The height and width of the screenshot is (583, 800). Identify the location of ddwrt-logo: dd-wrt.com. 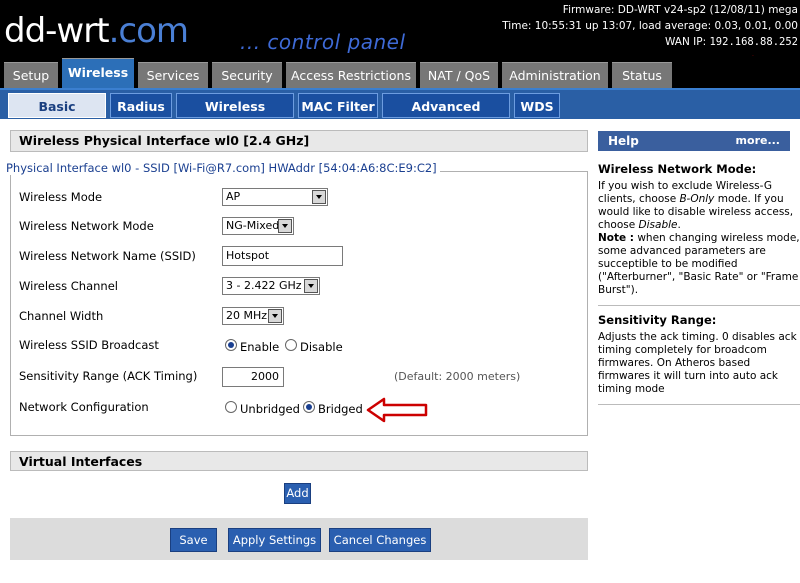
(96, 31).